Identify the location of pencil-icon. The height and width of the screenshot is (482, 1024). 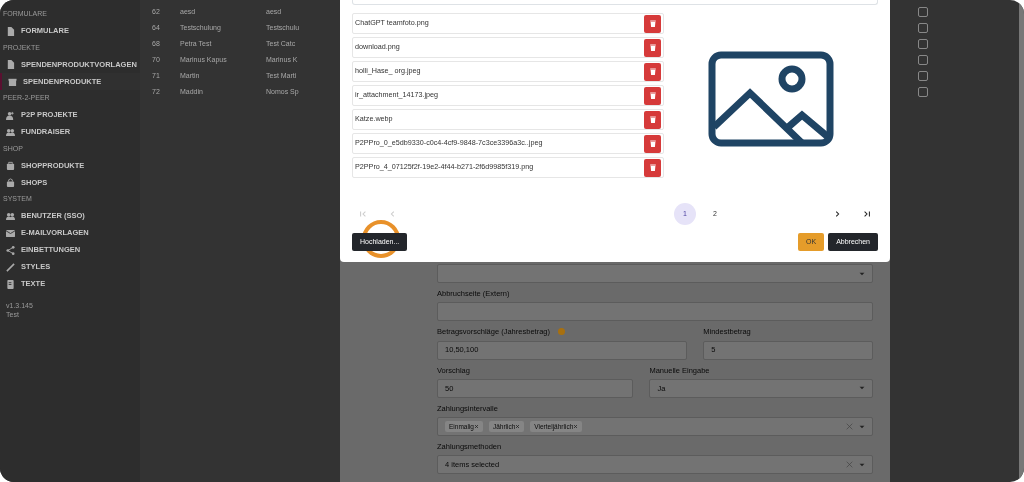
(10, 267).